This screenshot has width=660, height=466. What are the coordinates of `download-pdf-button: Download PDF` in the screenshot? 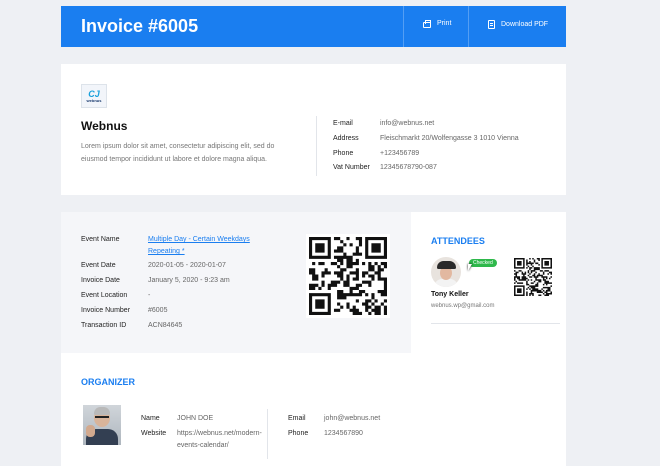 It's located at (518, 24).